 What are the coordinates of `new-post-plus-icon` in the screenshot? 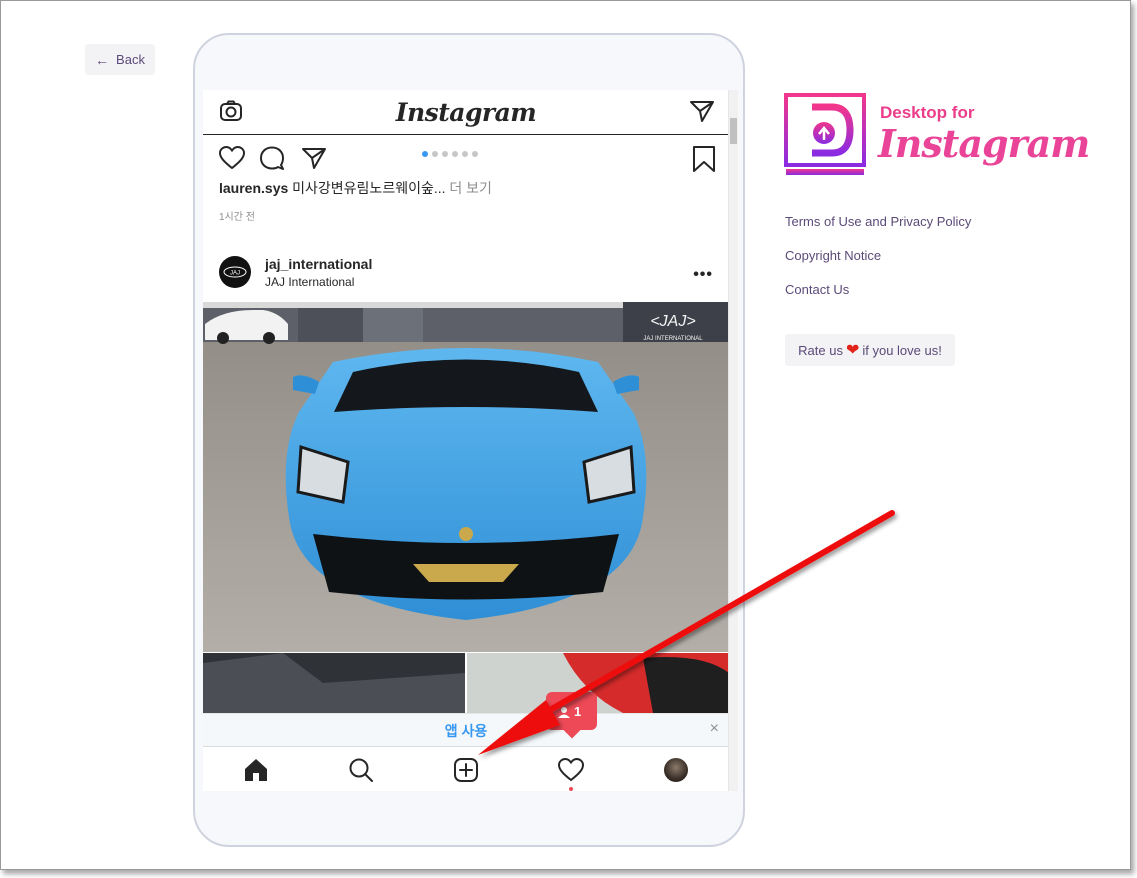 It's located at (465, 769).